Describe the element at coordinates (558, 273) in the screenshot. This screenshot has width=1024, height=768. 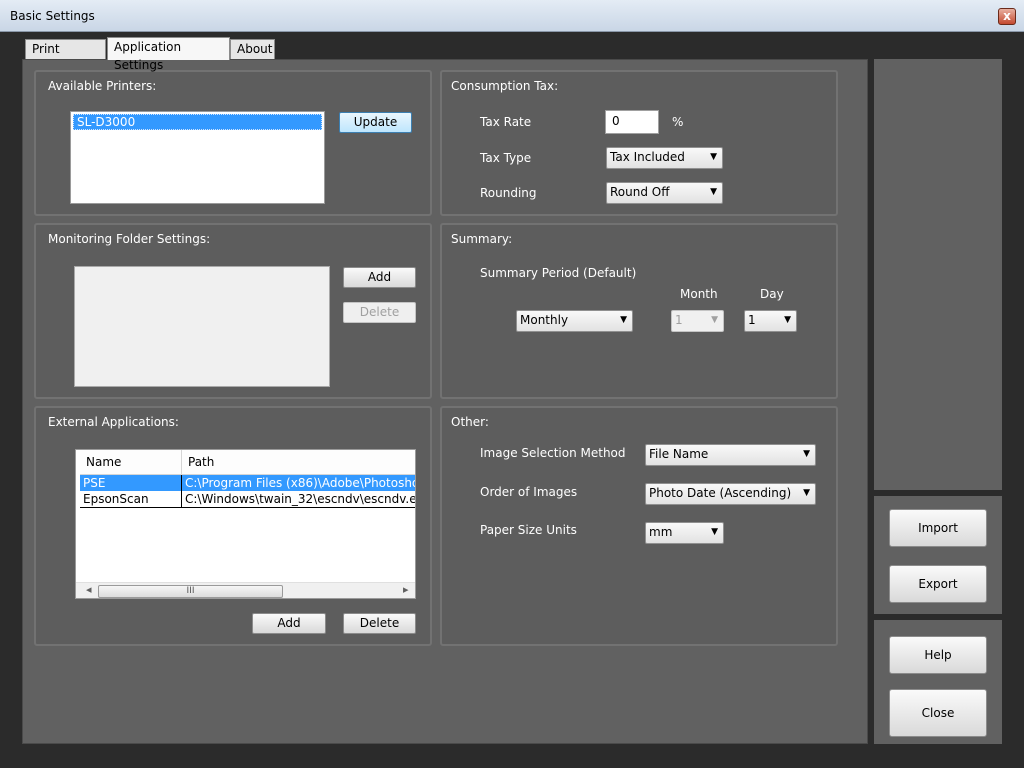
I see `summary-period-label: Summary Period (Default)` at that location.